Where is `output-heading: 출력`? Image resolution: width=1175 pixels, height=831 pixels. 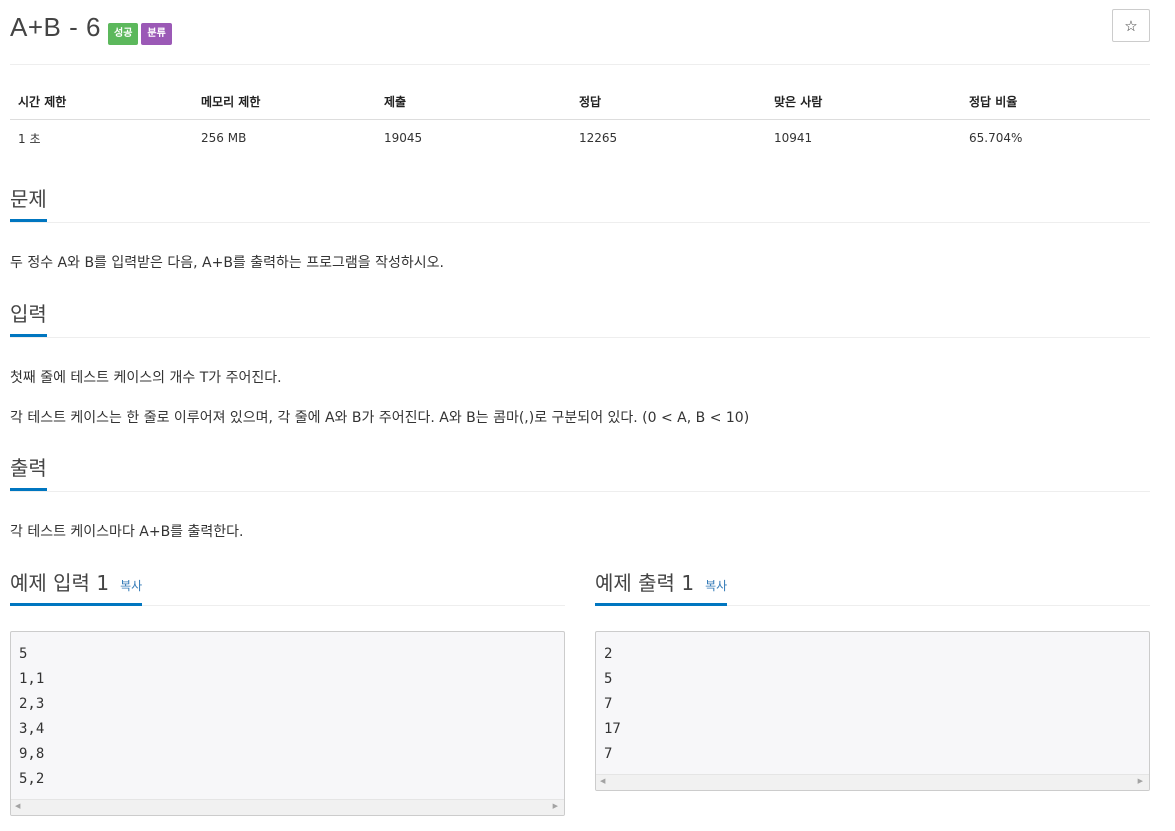 output-heading: 출력 is located at coordinates (28, 471).